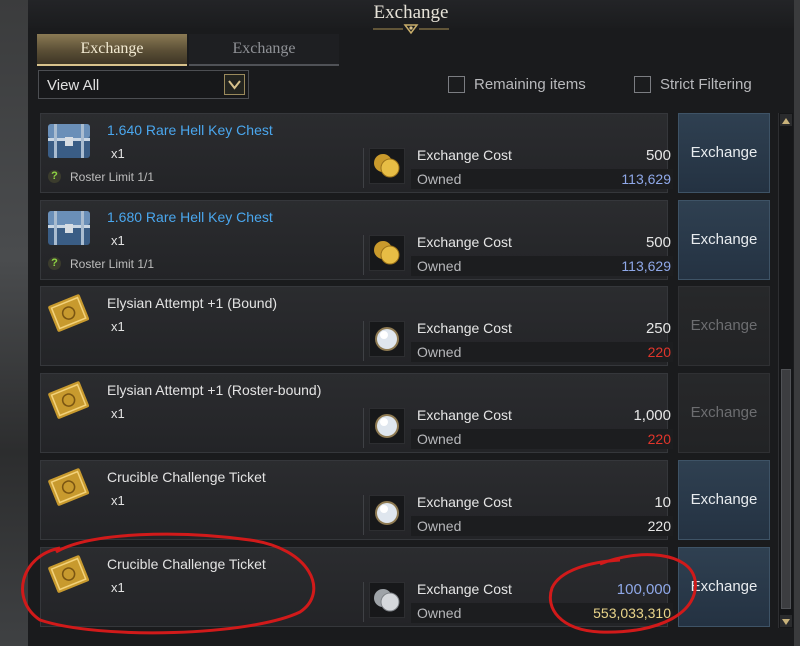 The image size is (800, 646). What do you see at coordinates (264, 50) in the screenshot?
I see `tab-exchange-secondary: Exchange` at bounding box center [264, 50].